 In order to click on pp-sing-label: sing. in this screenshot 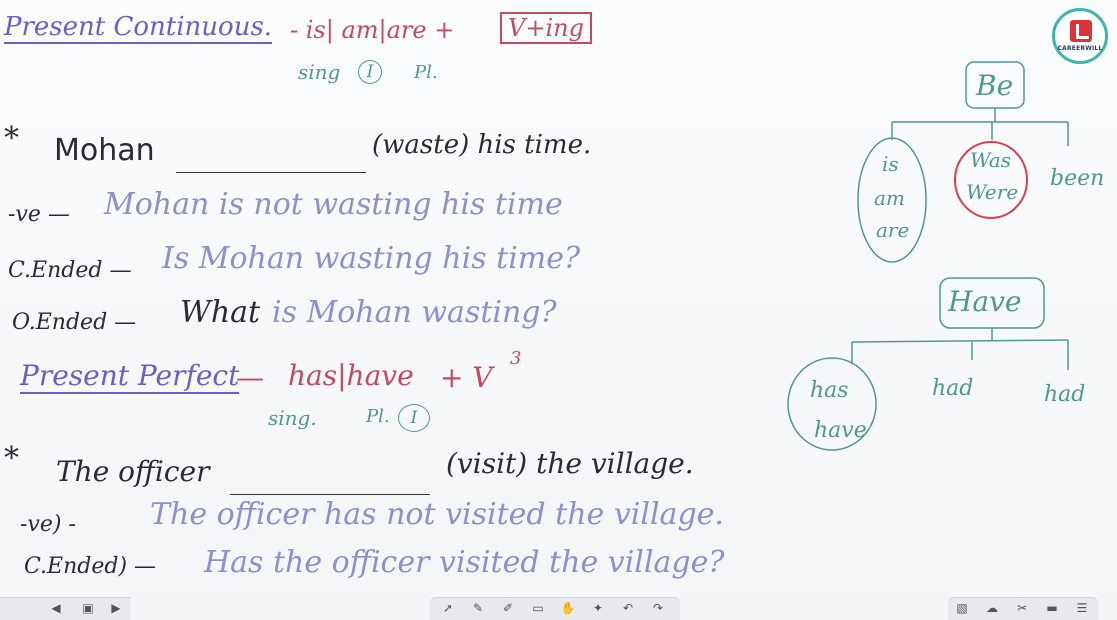, I will do `click(292, 418)`.